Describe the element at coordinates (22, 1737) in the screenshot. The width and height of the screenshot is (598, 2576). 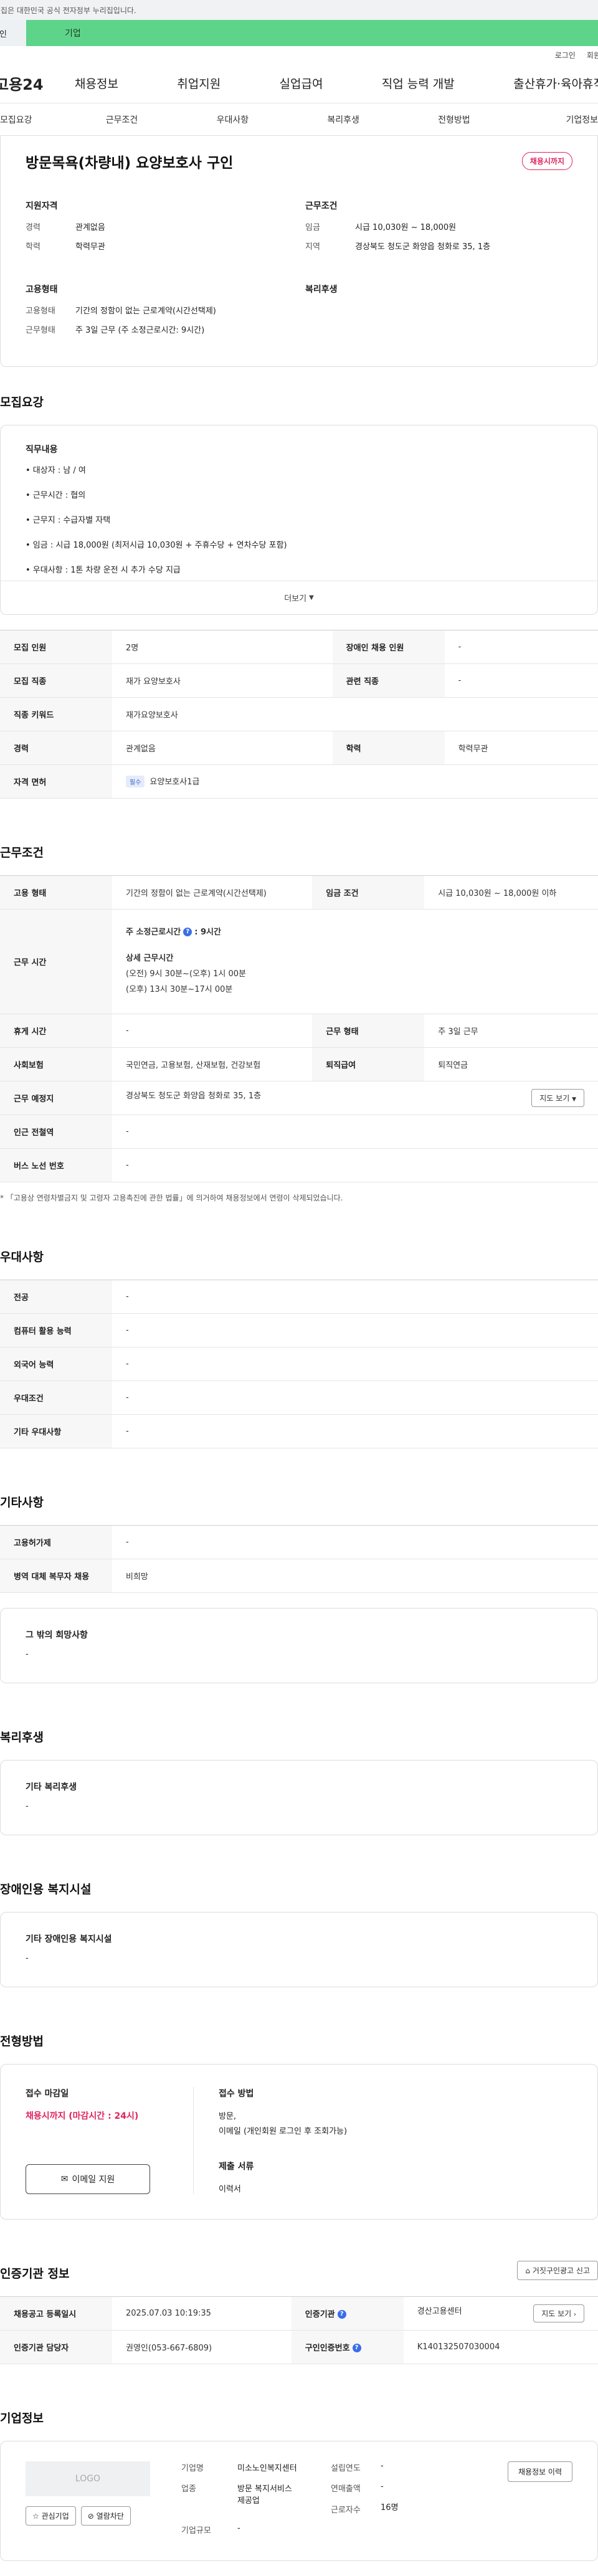
I see `welfare-section-title: 복리후생` at that location.